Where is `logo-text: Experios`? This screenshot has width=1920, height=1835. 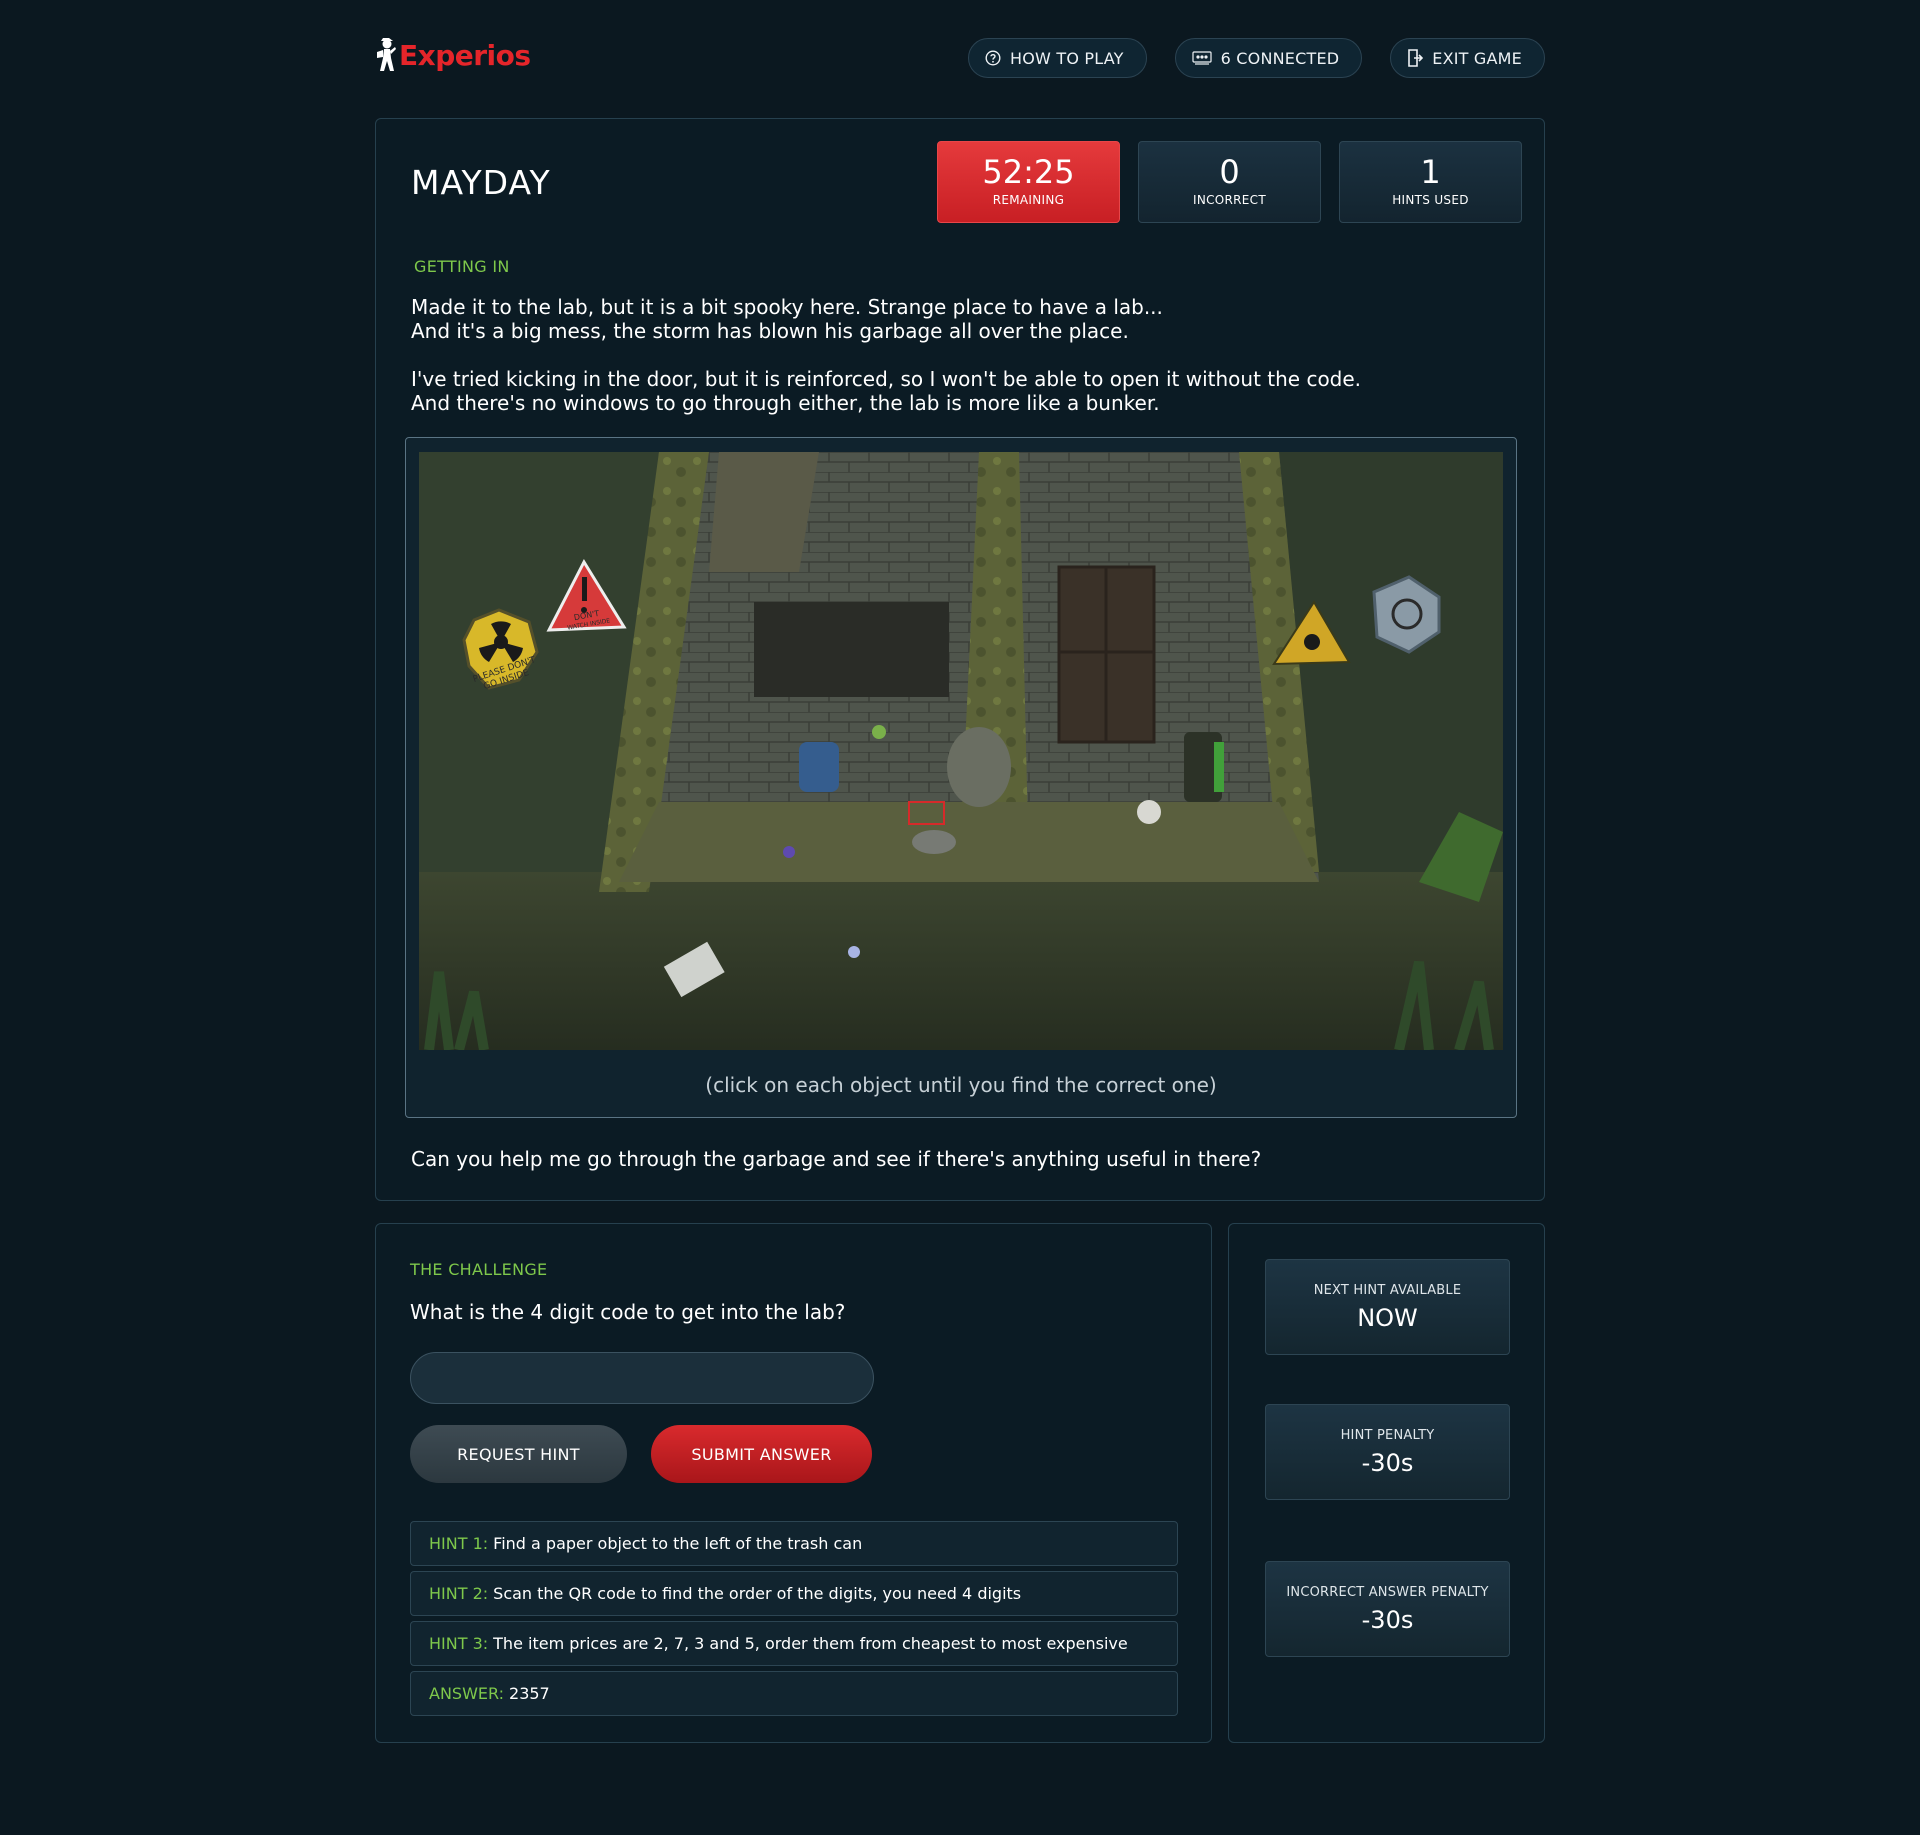
logo-text: Experios is located at coordinates (465, 55).